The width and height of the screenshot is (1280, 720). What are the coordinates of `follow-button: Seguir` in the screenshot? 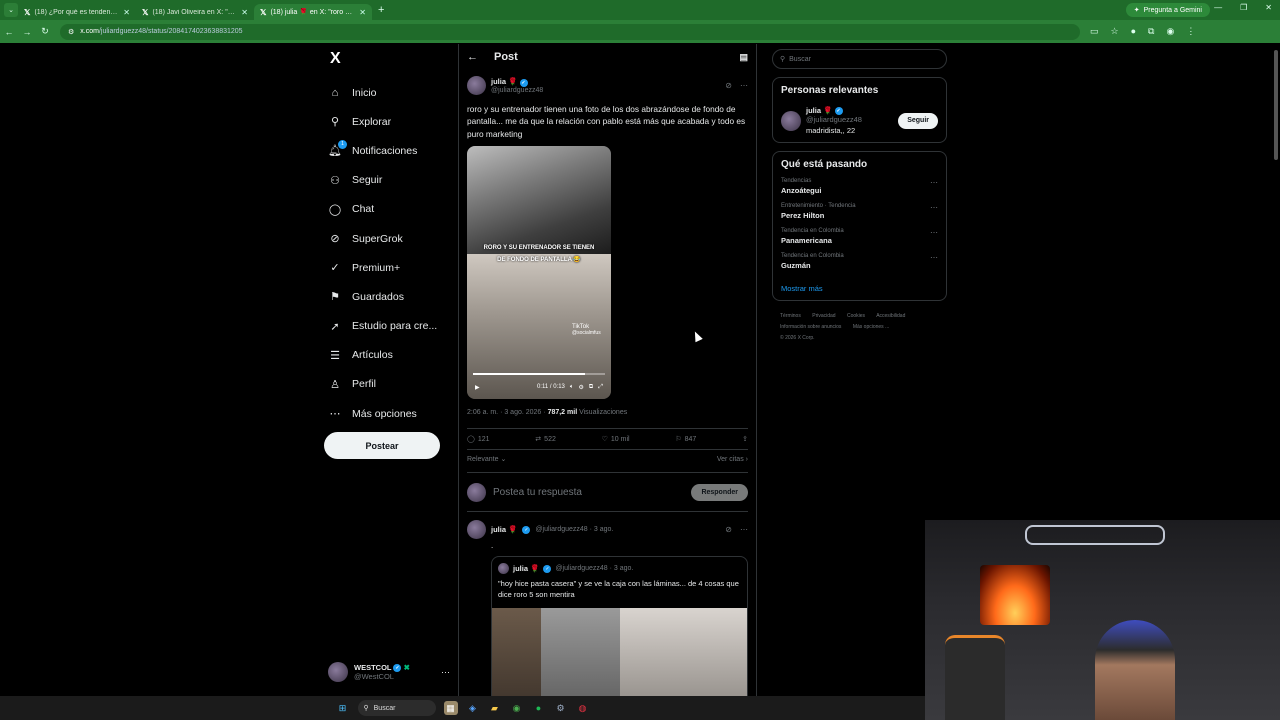 It's located at (918, 120).